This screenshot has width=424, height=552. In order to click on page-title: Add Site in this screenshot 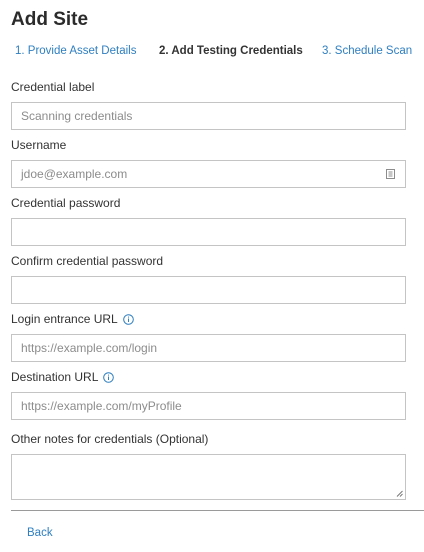, I will do `click(50, 19)`.